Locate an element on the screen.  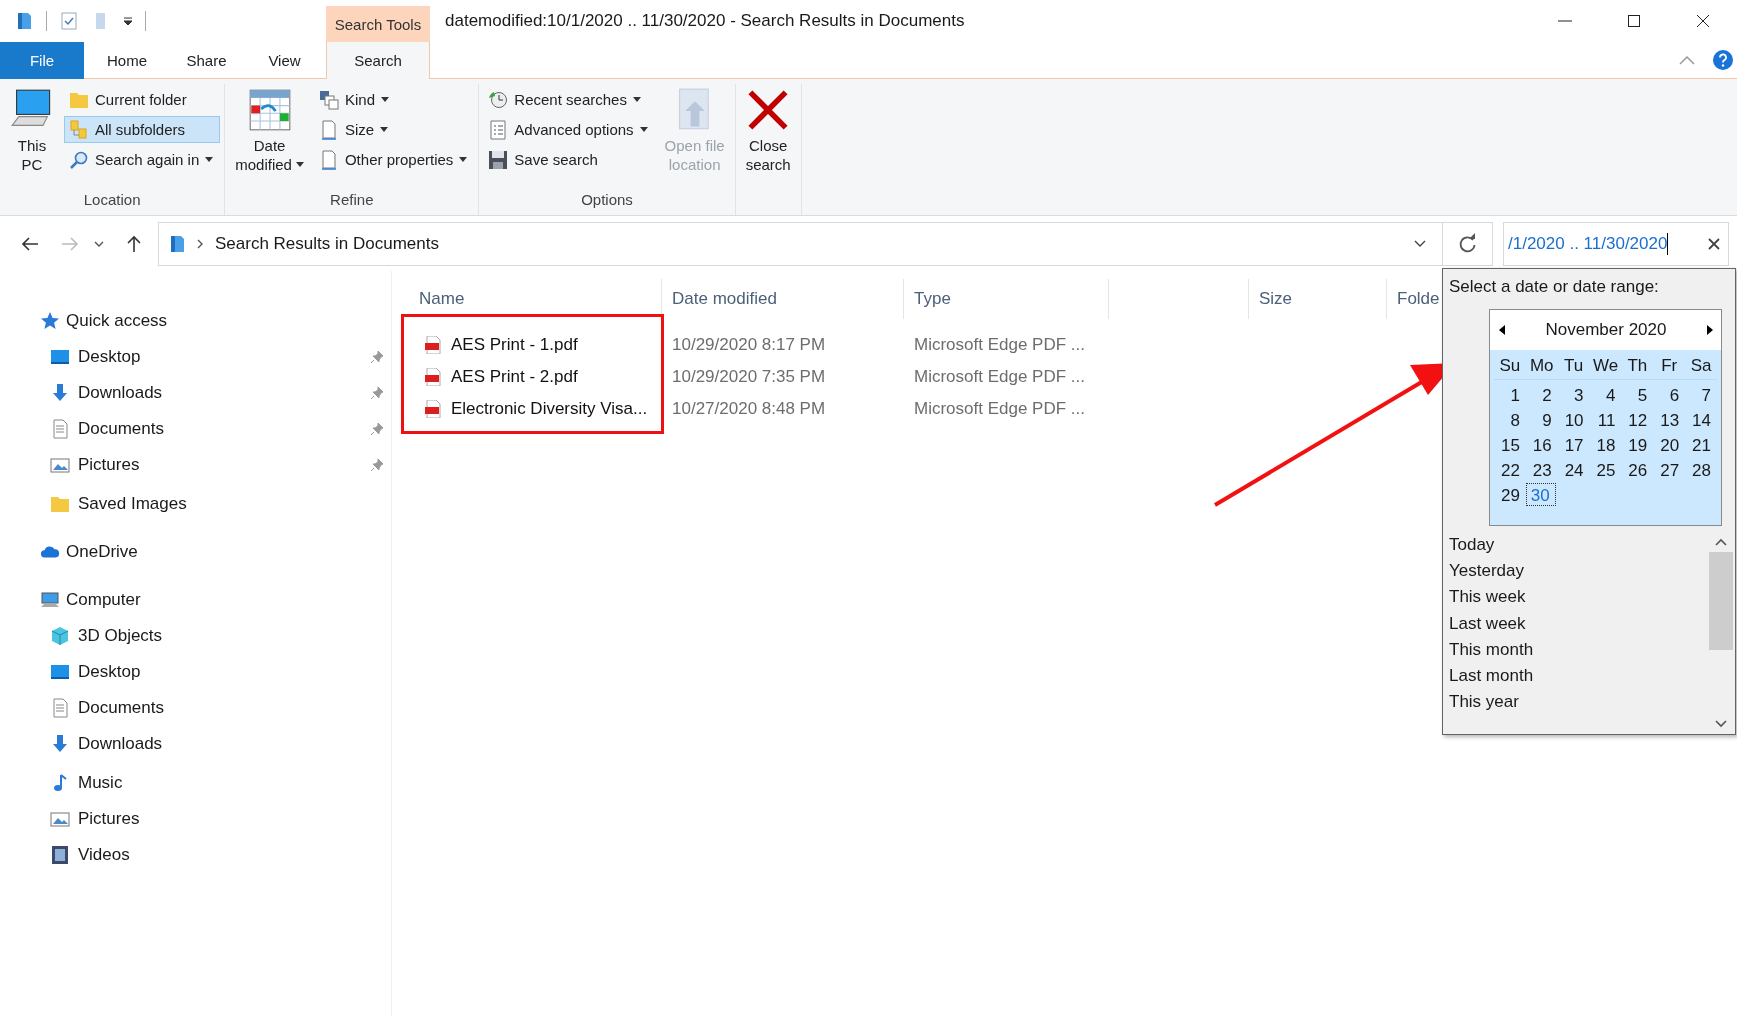
weekday-label: Mo is located at coordinates (1541, 366).